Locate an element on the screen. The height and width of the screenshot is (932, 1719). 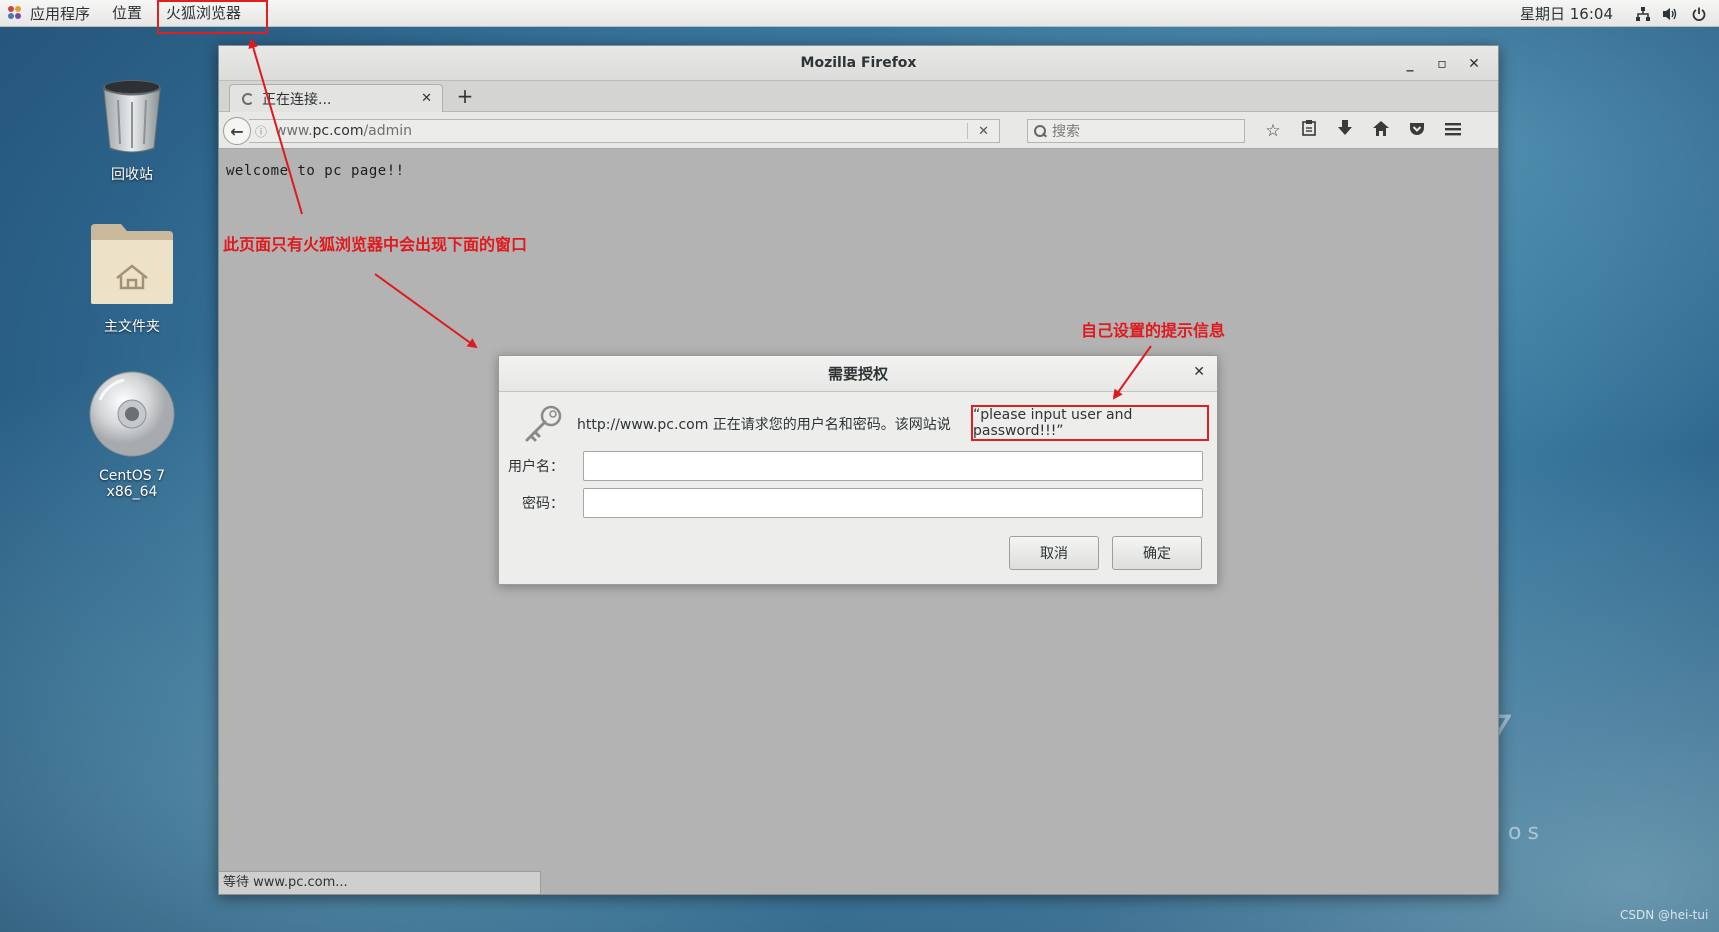
disc-icon is located at coordinates (132, 414).